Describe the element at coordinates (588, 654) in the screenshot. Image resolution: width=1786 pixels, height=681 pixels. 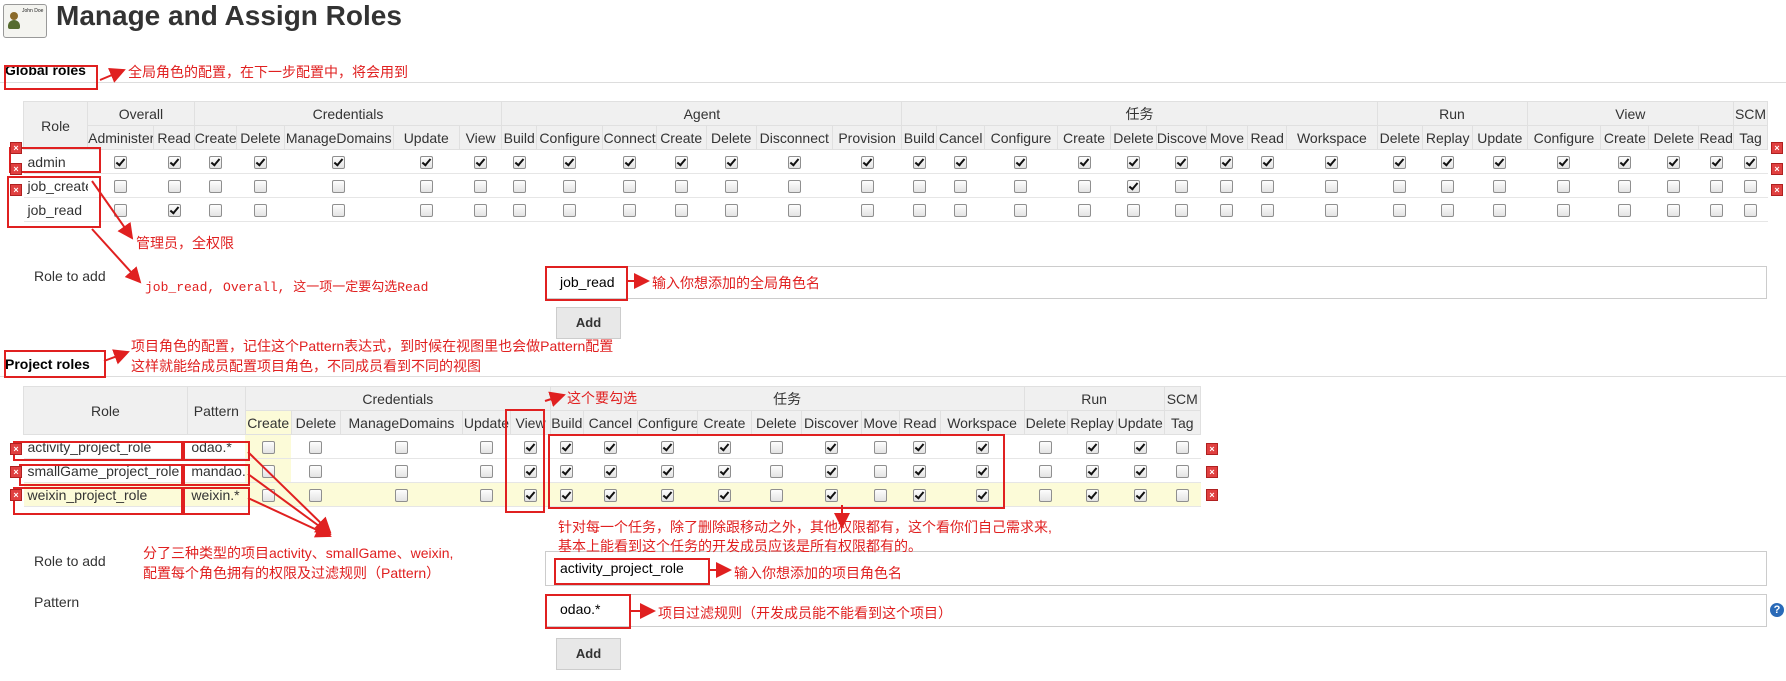
I see `project-add-button: Add` at that location.